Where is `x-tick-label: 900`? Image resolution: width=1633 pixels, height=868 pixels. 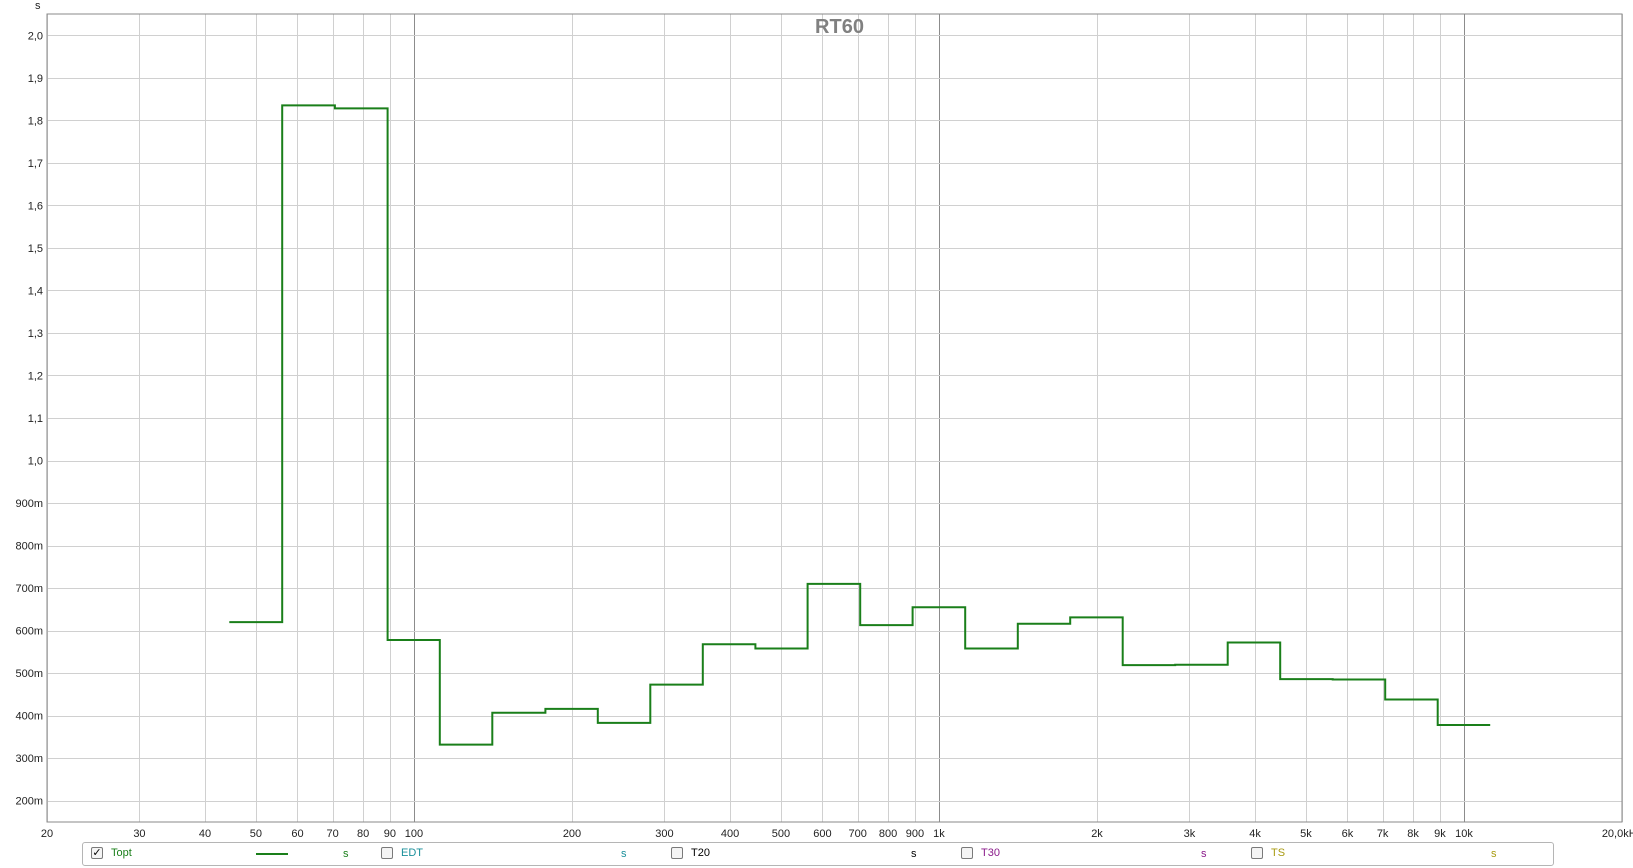 x-tick-label: 900 is located at coordinates (915, 834).